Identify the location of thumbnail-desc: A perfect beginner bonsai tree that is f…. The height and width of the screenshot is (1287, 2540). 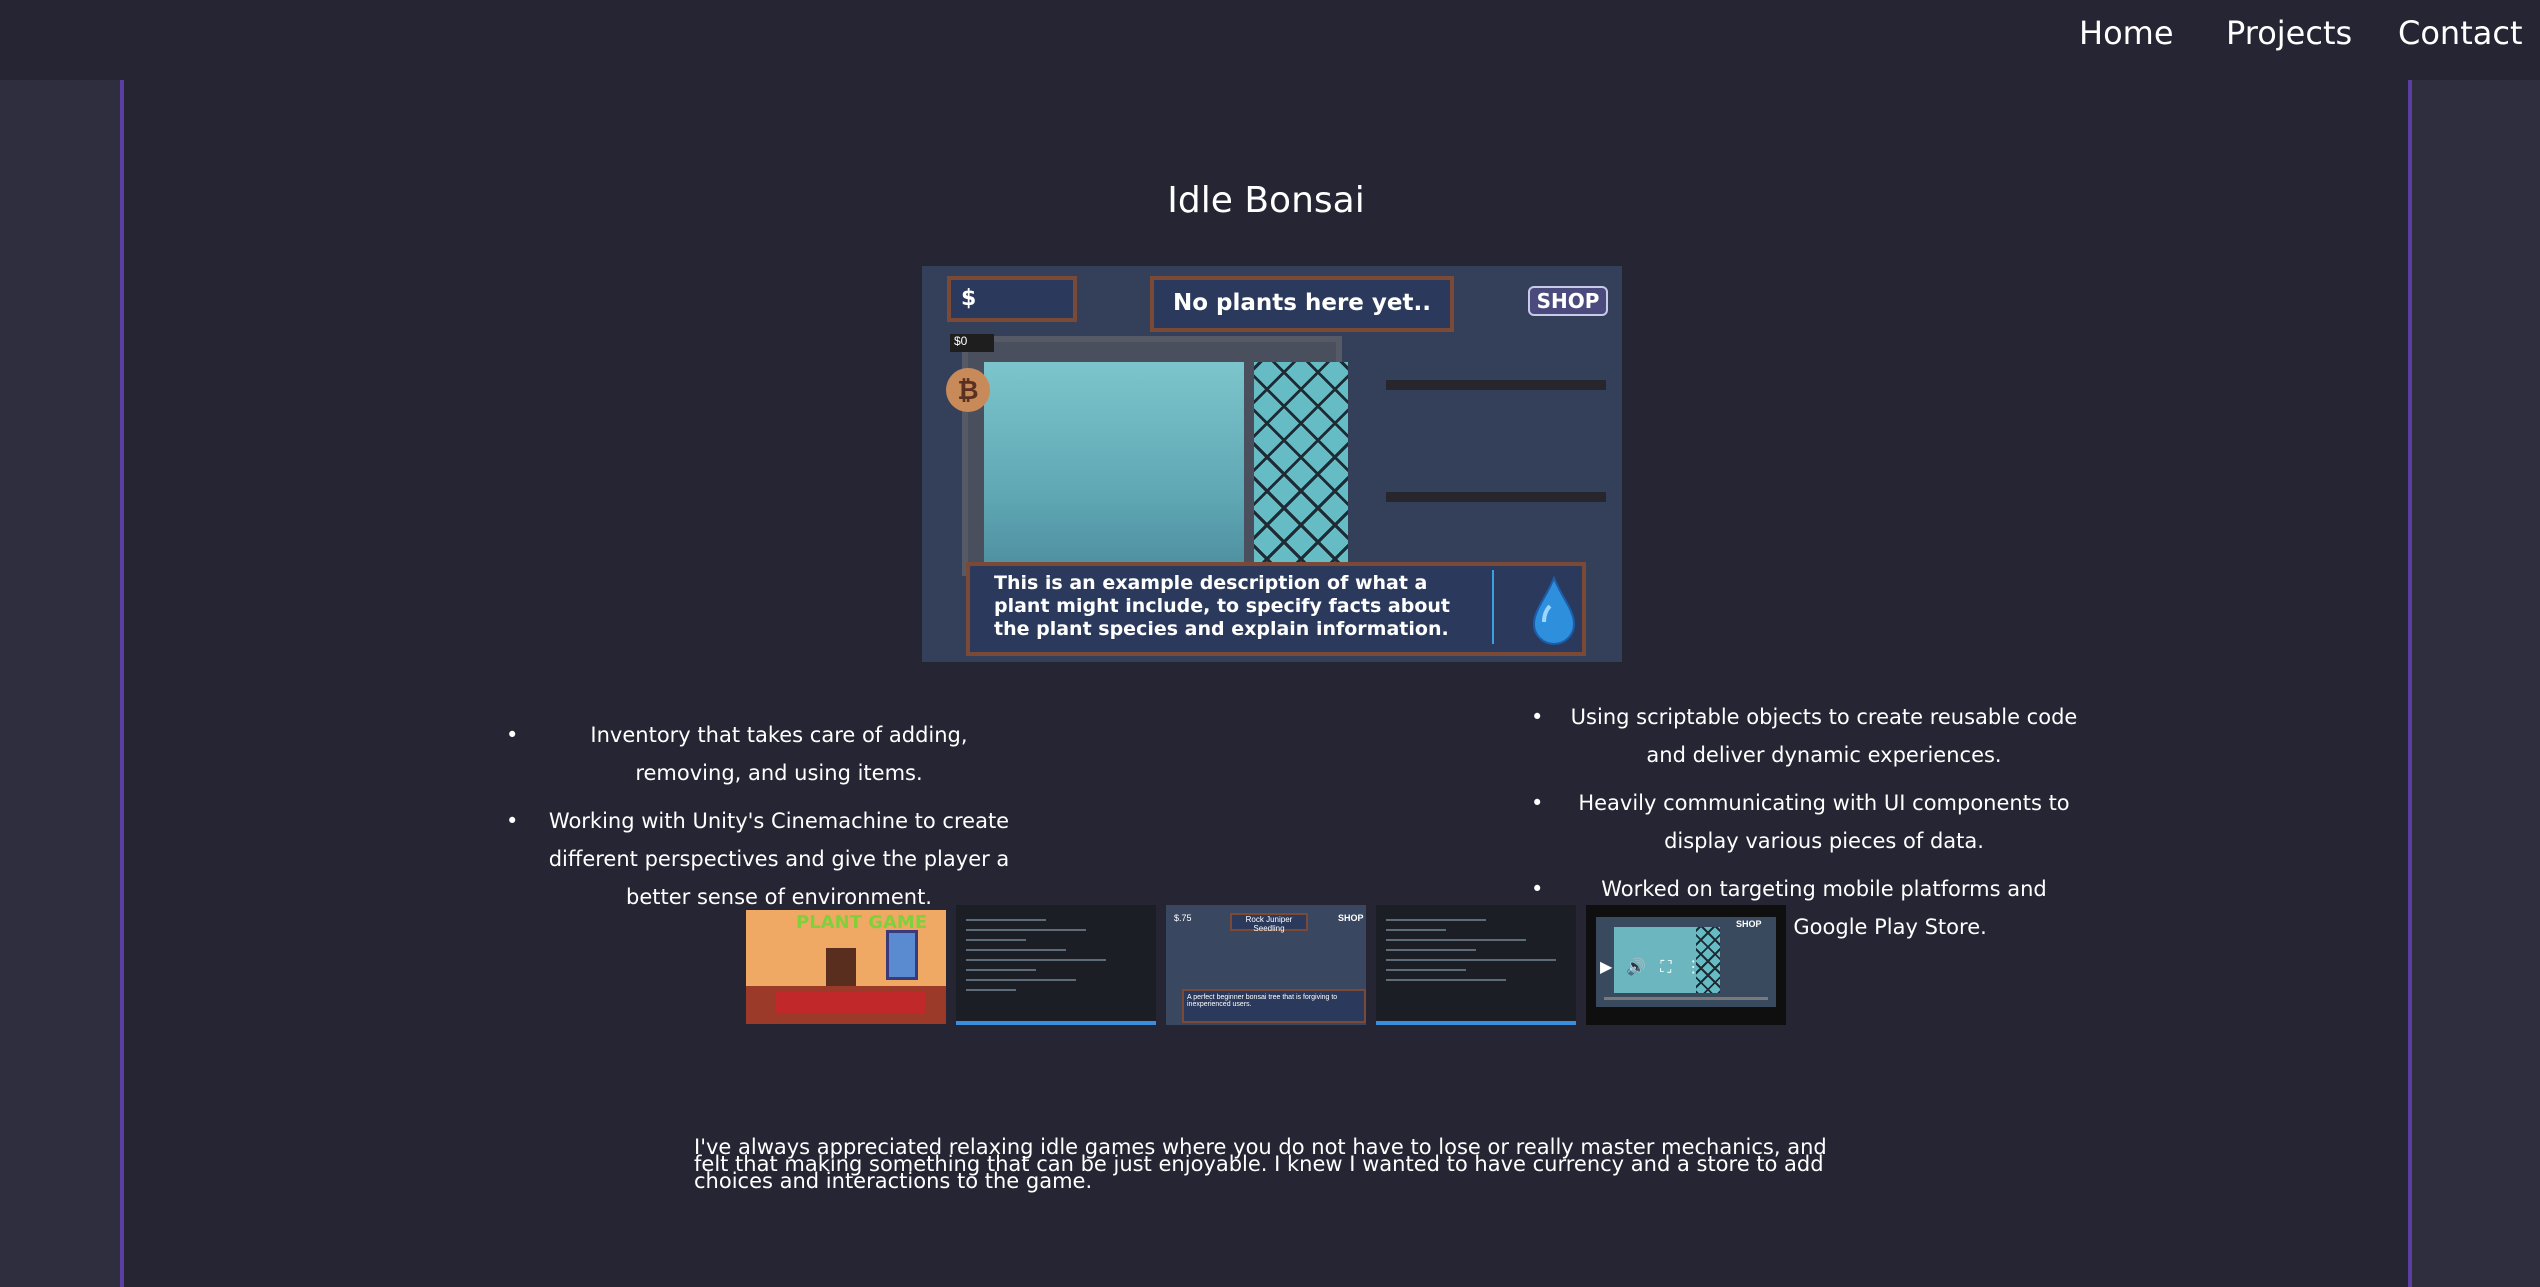
(1274, 1006).